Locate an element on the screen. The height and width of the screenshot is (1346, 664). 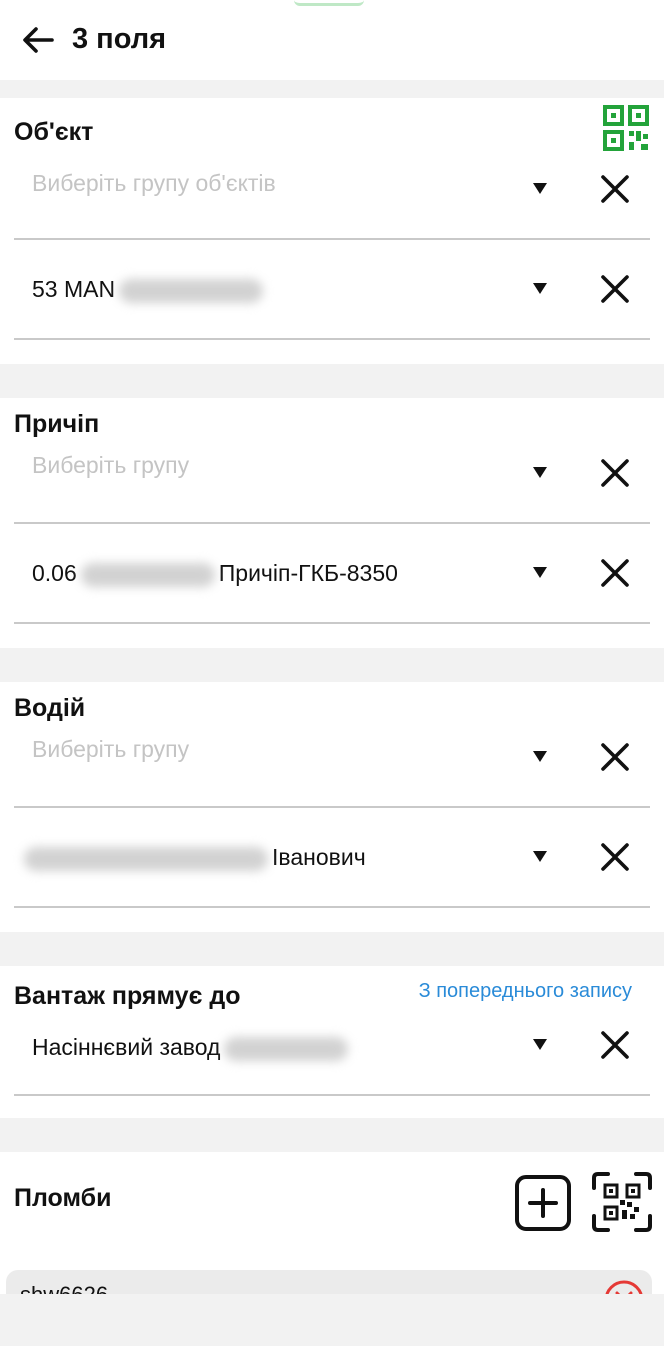
driver-group-select: Виберіть групу is located at coordinates (332, 758).